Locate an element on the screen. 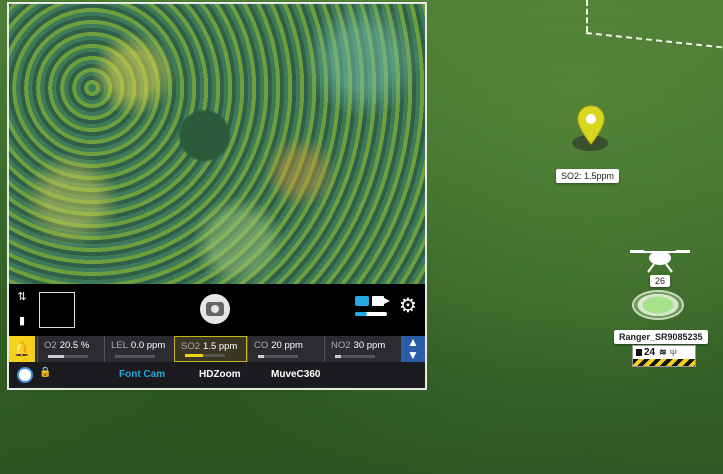 The height and width of the screenshot is (474, 723). camera-controls: ⇅ ▮ ⚙ is located at coordinates (217, 310).